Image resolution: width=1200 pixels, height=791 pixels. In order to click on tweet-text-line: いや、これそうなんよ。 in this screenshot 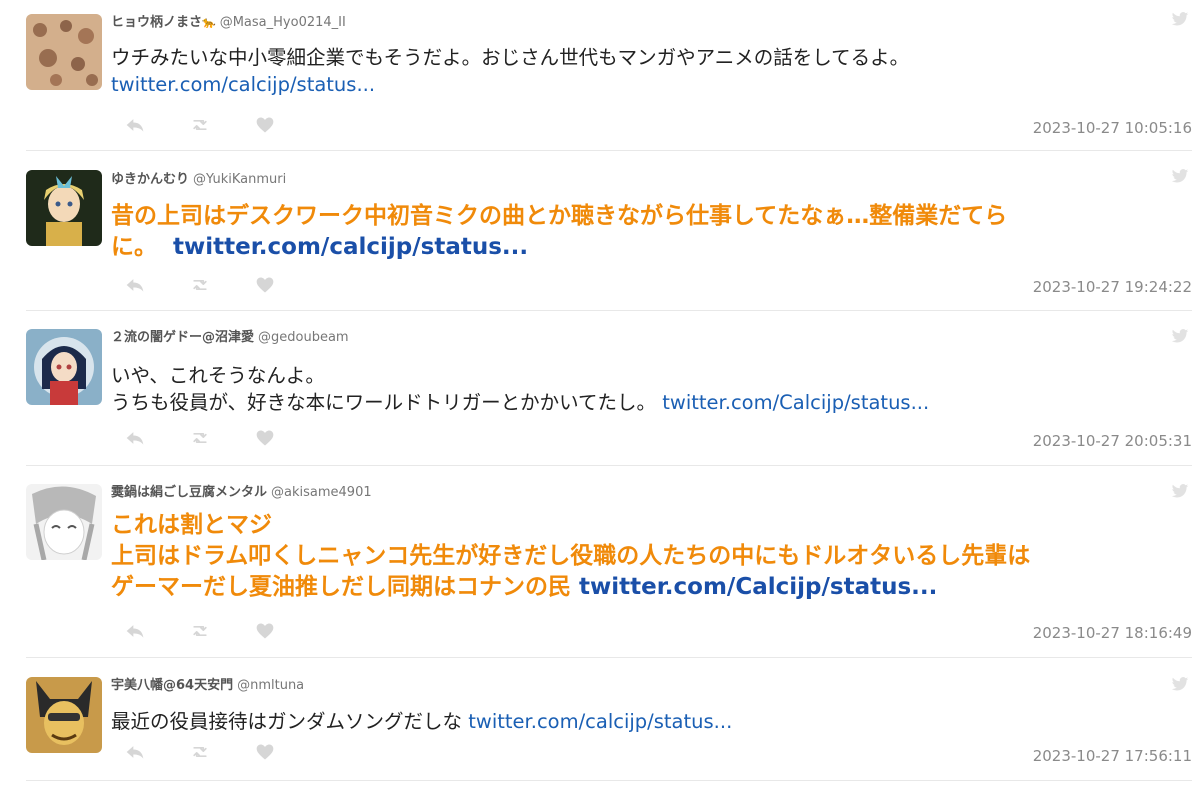, I will do `click(218, 375)`.